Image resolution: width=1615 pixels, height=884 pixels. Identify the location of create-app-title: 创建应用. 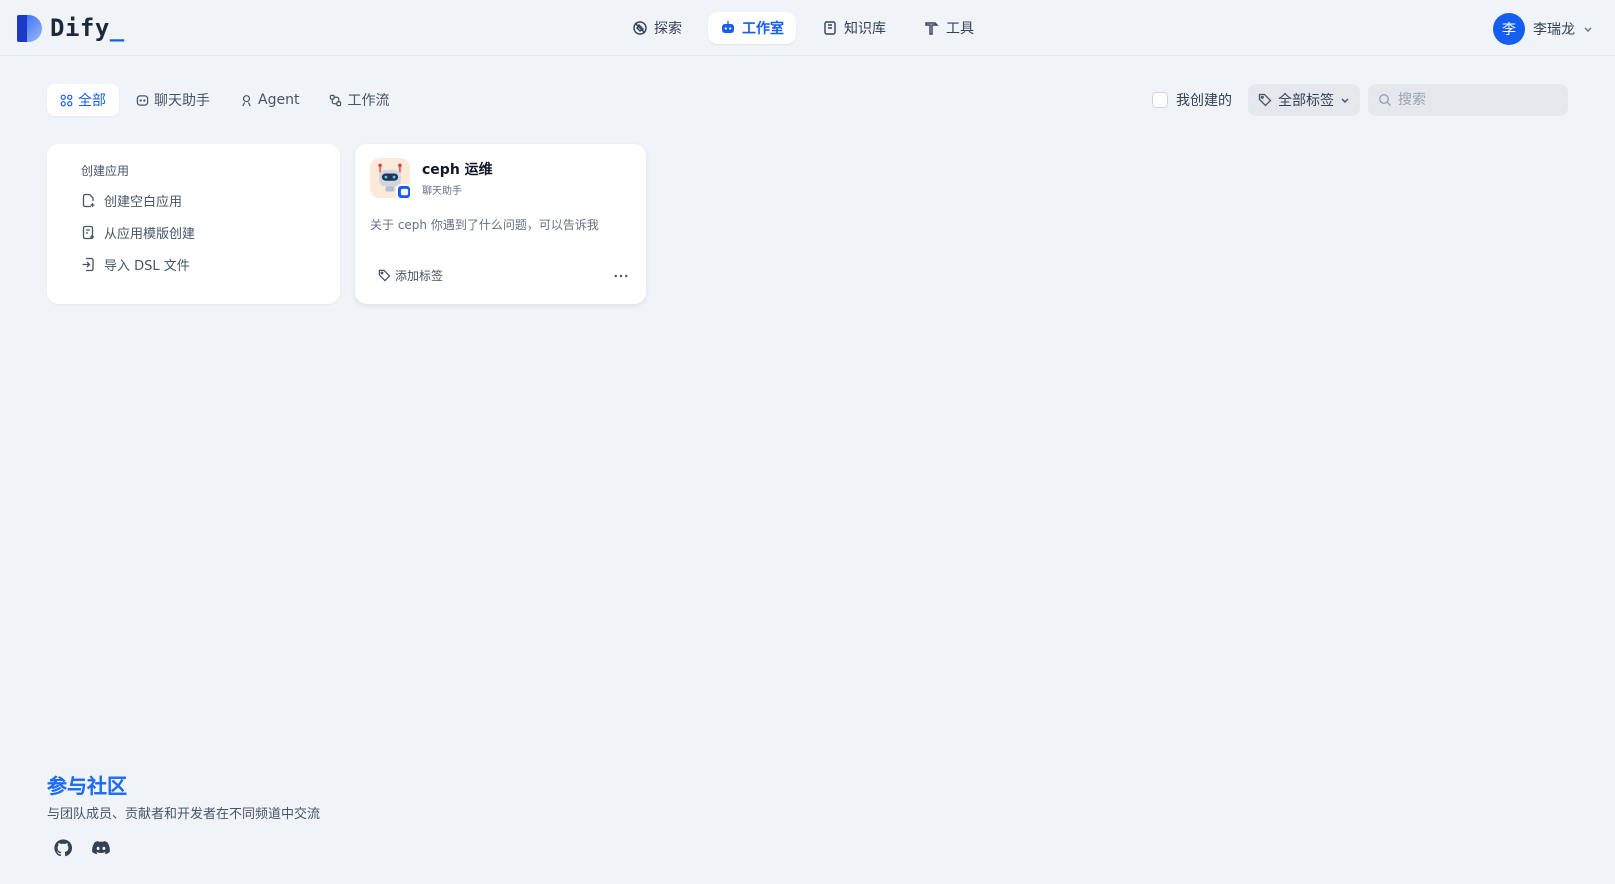
(105, 171).